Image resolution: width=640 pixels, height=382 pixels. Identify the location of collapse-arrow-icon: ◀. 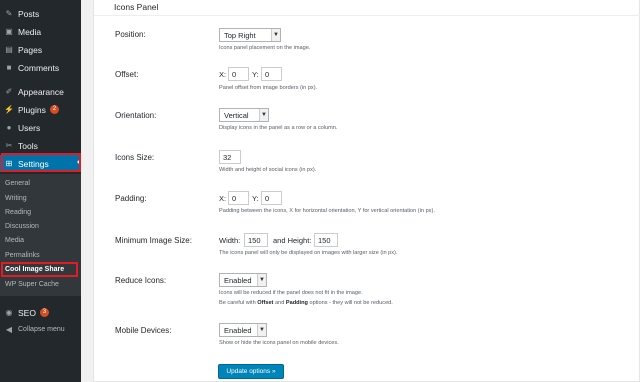
(9, 329).